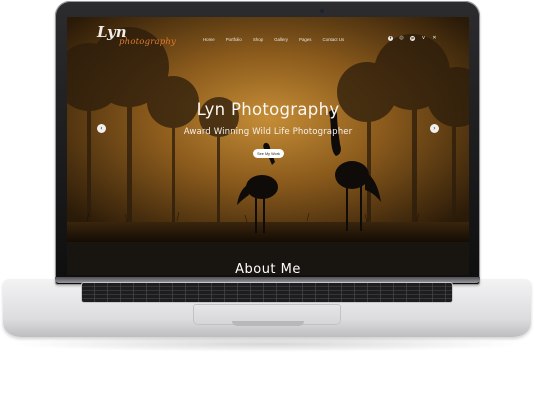 The width and height of the screenshot is (534, 400). I want to click on x-icon: ✕, so click(434, 38).